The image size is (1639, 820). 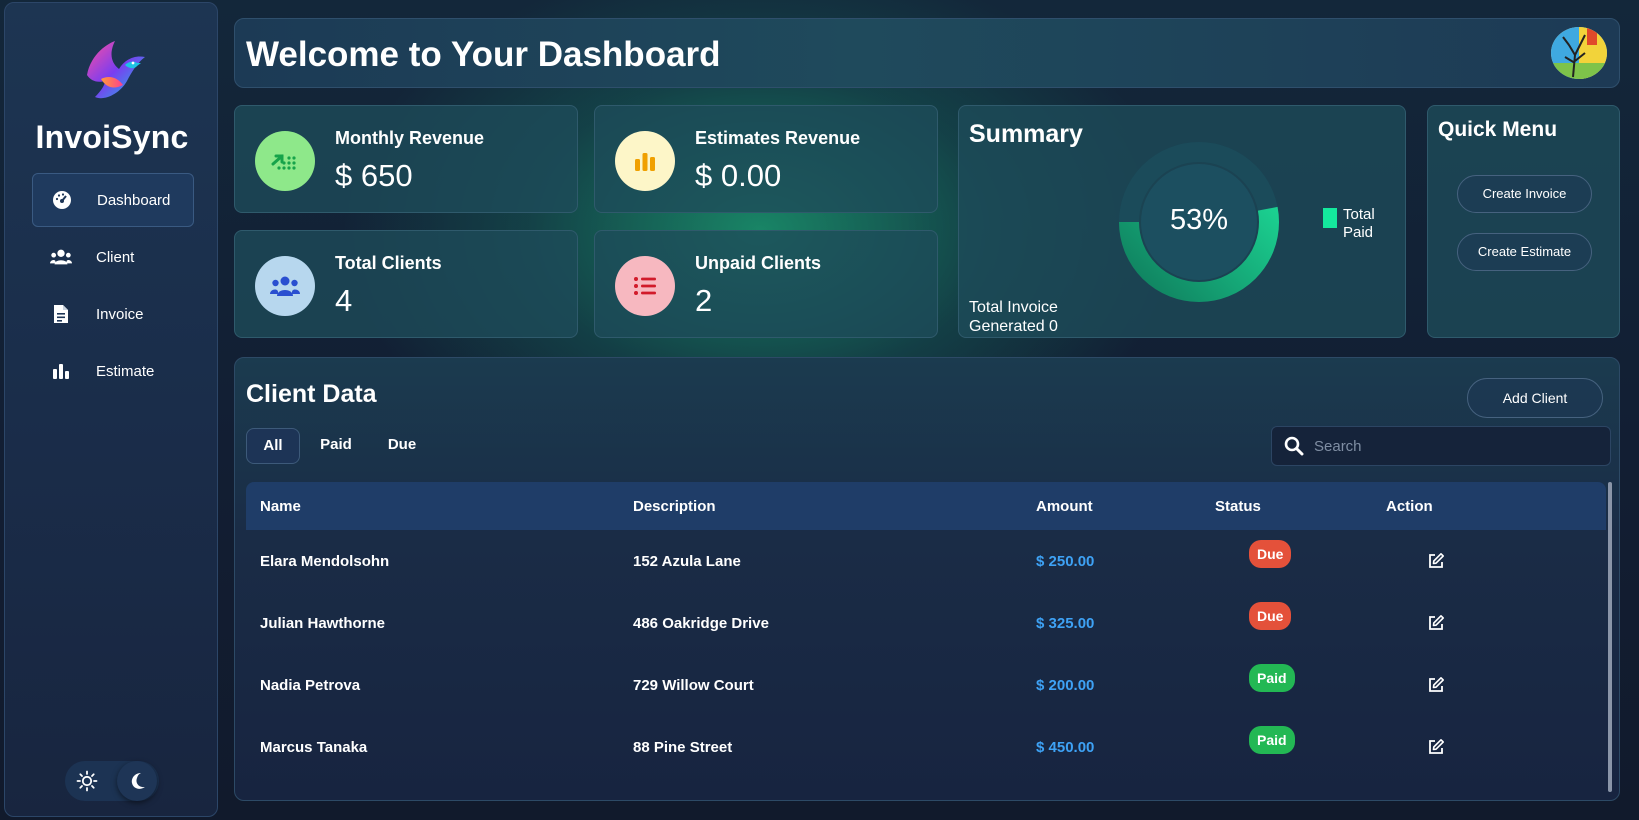 What do you see at coordinates (137, 781) in the screenshot?
I see `moon-icon` at bounding box center [137, 781].